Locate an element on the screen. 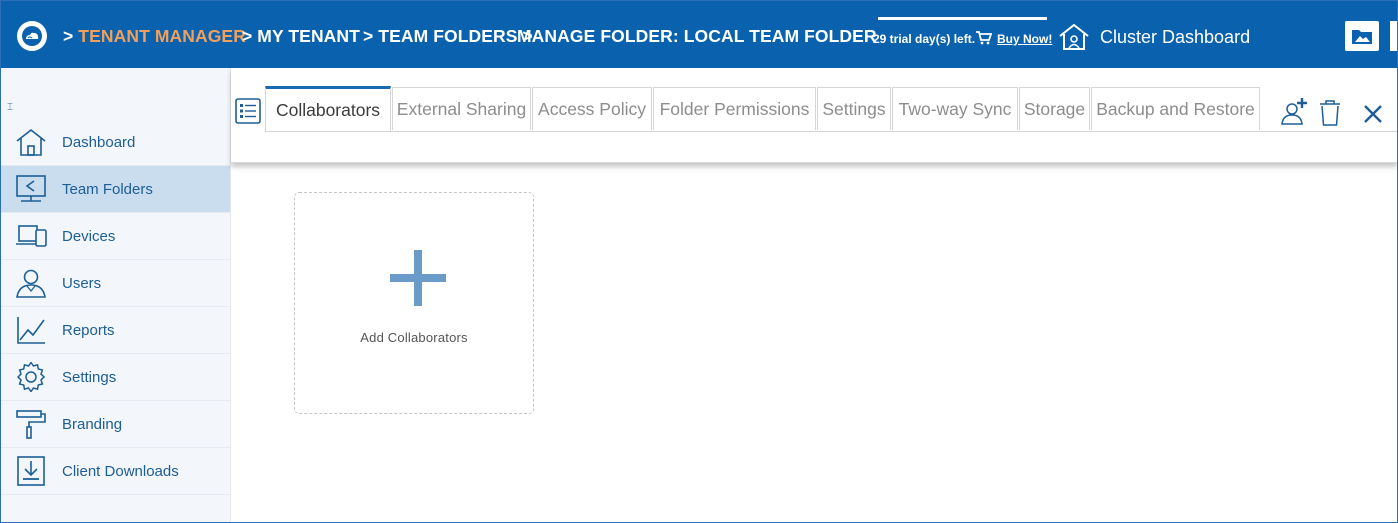 This screenshot has height=523, width=1398. cluster-house-icon is located at coordinates (1074, 39).